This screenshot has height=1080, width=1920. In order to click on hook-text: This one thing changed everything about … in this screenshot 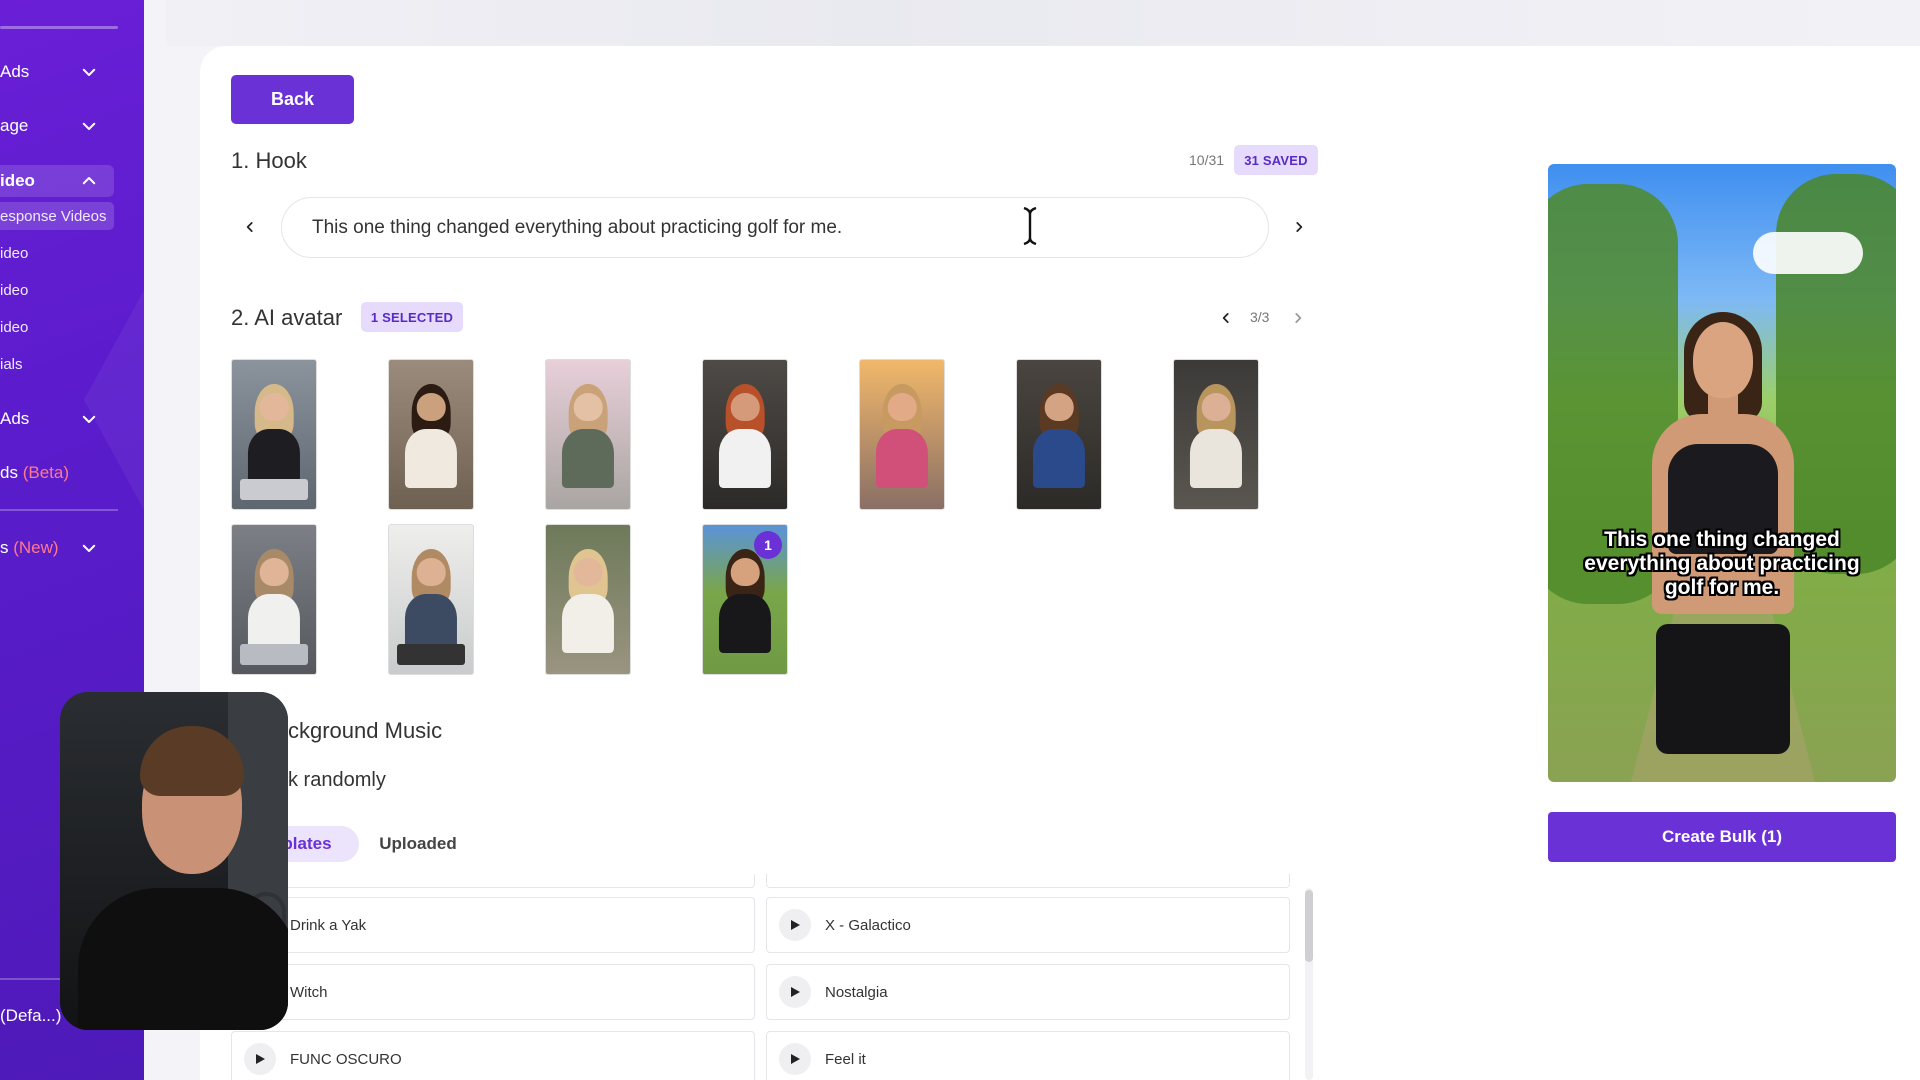, I will do `click(577, 227)`.